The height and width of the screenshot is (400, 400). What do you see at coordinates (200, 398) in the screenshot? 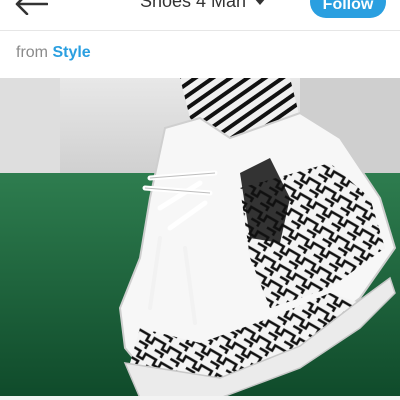
I see `bottom-edge` at bounding box center [200, 398].